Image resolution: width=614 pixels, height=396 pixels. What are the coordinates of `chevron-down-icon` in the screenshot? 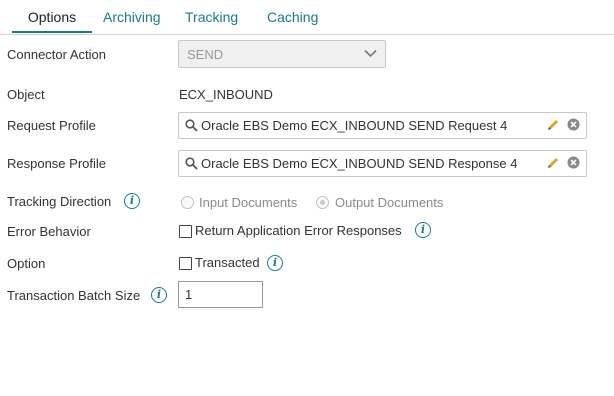 It's located at (370, 53).